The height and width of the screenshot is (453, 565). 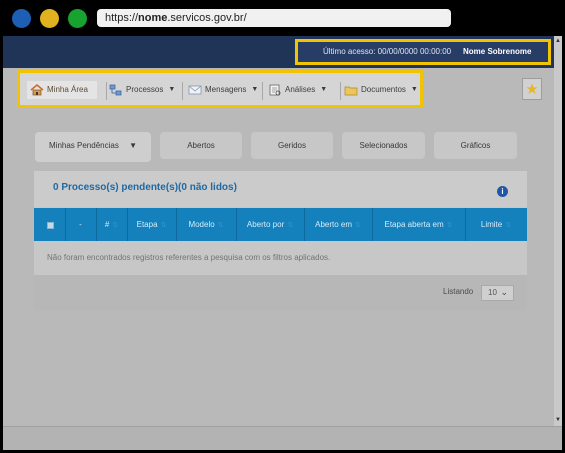 I want to click on url-prefix: https://, so click(x=122, y=18).